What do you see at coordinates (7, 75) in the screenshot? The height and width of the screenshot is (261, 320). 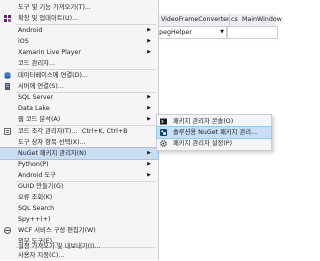 I see `database-connect-icon` at bounding box center [7, 75].